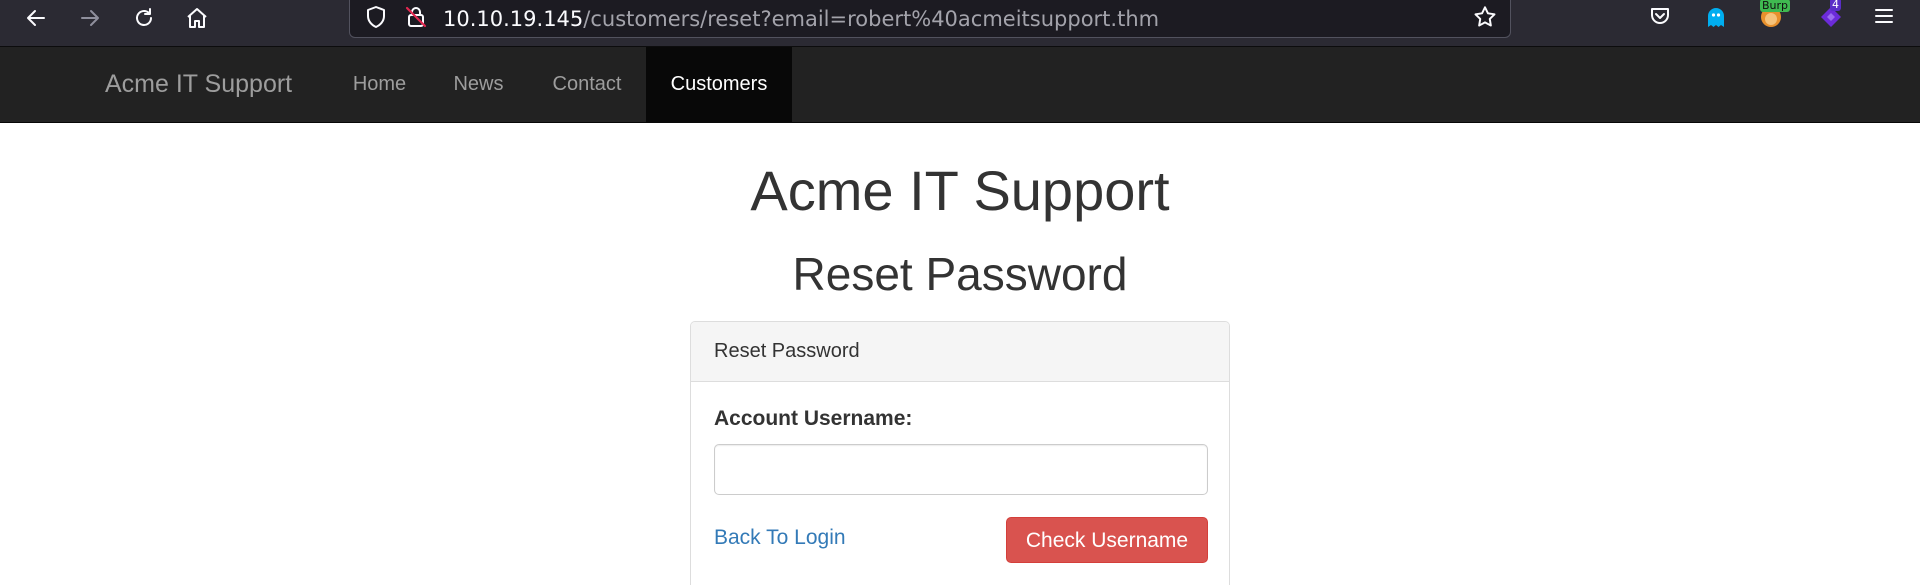  What do you see at coordinates (1833, 15) in the screenshot?
I see `wappalyzer-extension: 4` at bounding box center [1833, 15].